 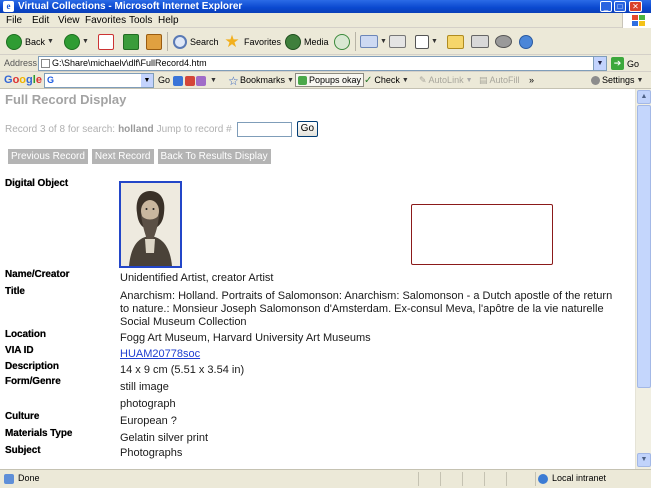 I want to click on discuss-button, so click(x=455, y=41).